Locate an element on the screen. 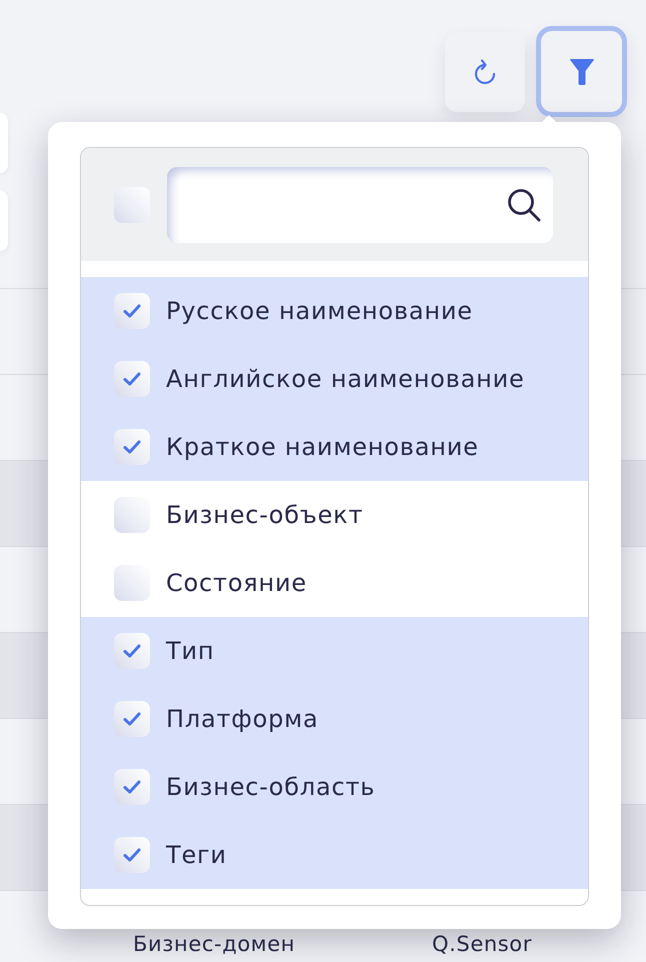  column-option: Тип is located at coordinates (334, 651).